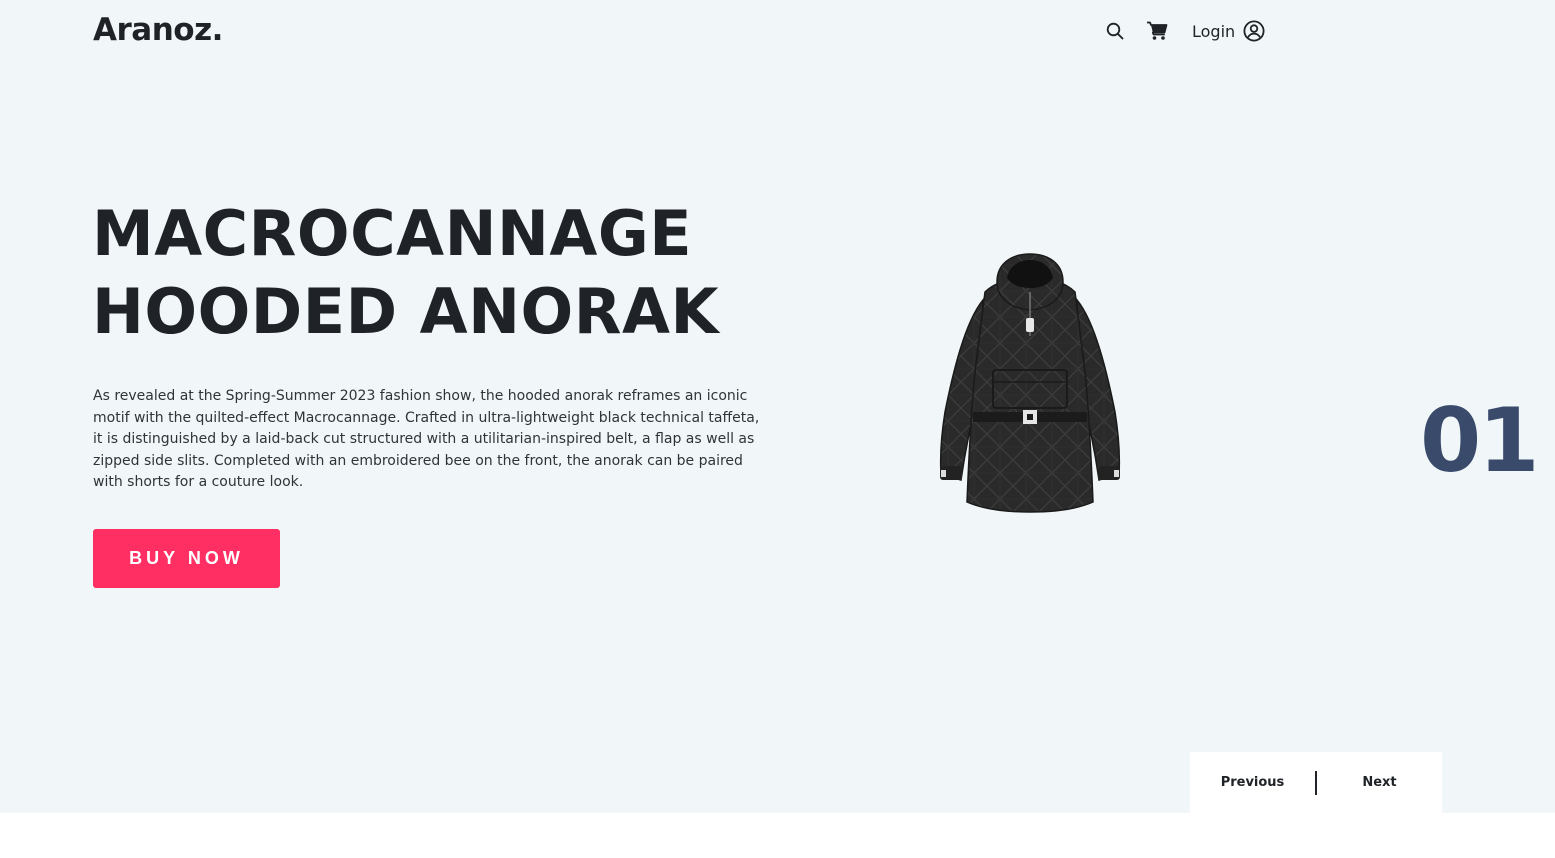 The width and height of the screenshot is (1555, 858). What do you see at coordinates (1252, 782) in the screenshot?
I see `previous-button: Previous` at bounding box center [1252, 782].